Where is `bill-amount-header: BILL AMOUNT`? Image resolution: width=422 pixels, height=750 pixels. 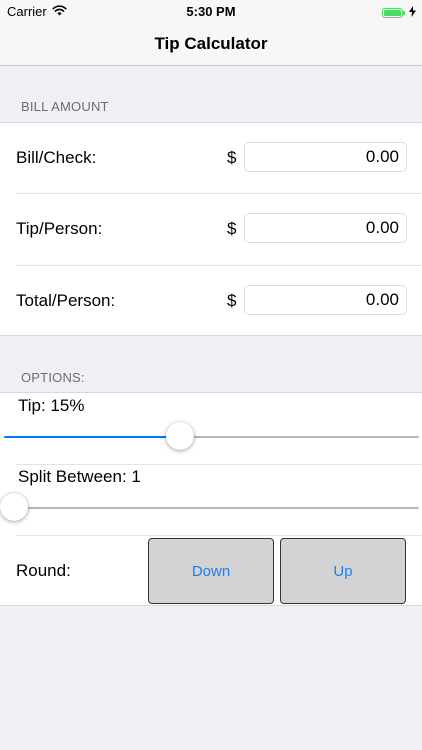 bill-amount-header: BILL AMOUNT is located at coordinates (65, 106).